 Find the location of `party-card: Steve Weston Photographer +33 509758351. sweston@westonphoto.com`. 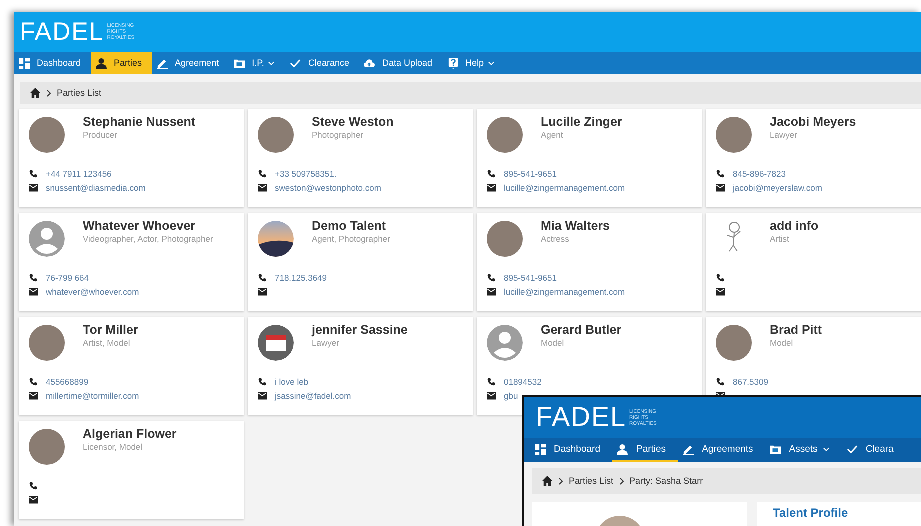

party-card: Steve Weston Photographer +33 509758351. sweston@westonphoto.com is located at coordinates (360, 158).